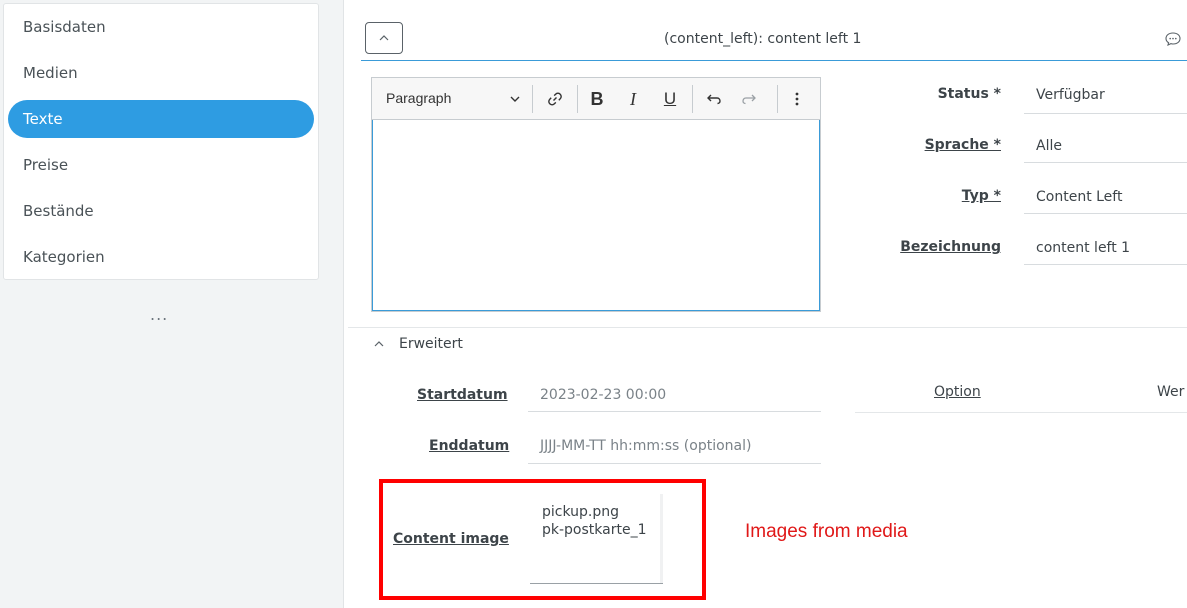  Describe the element at coordinates (661, 539) in the screenshot. I see `list-scrollbar` at that location.